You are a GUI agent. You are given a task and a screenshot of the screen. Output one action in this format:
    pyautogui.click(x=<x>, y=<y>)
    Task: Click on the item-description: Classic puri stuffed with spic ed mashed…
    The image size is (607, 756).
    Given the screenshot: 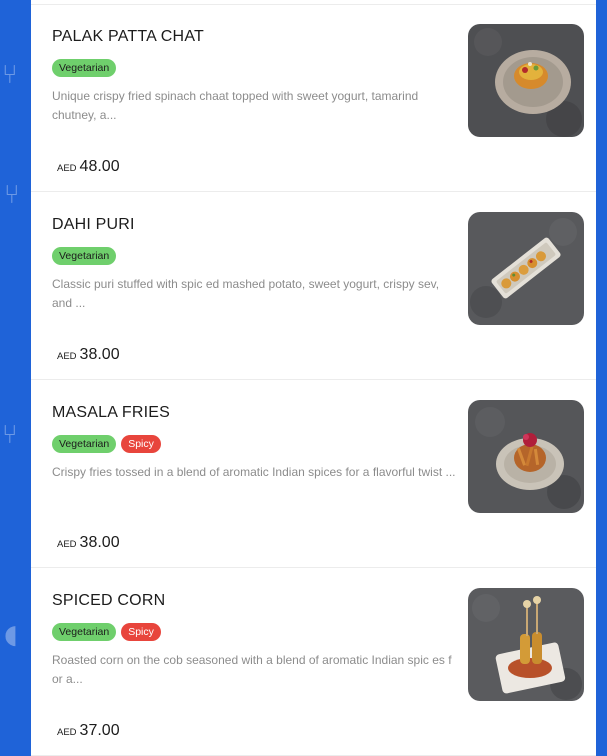 What is the action you would take?
    pyautogui.click(x=246, y=293)
    